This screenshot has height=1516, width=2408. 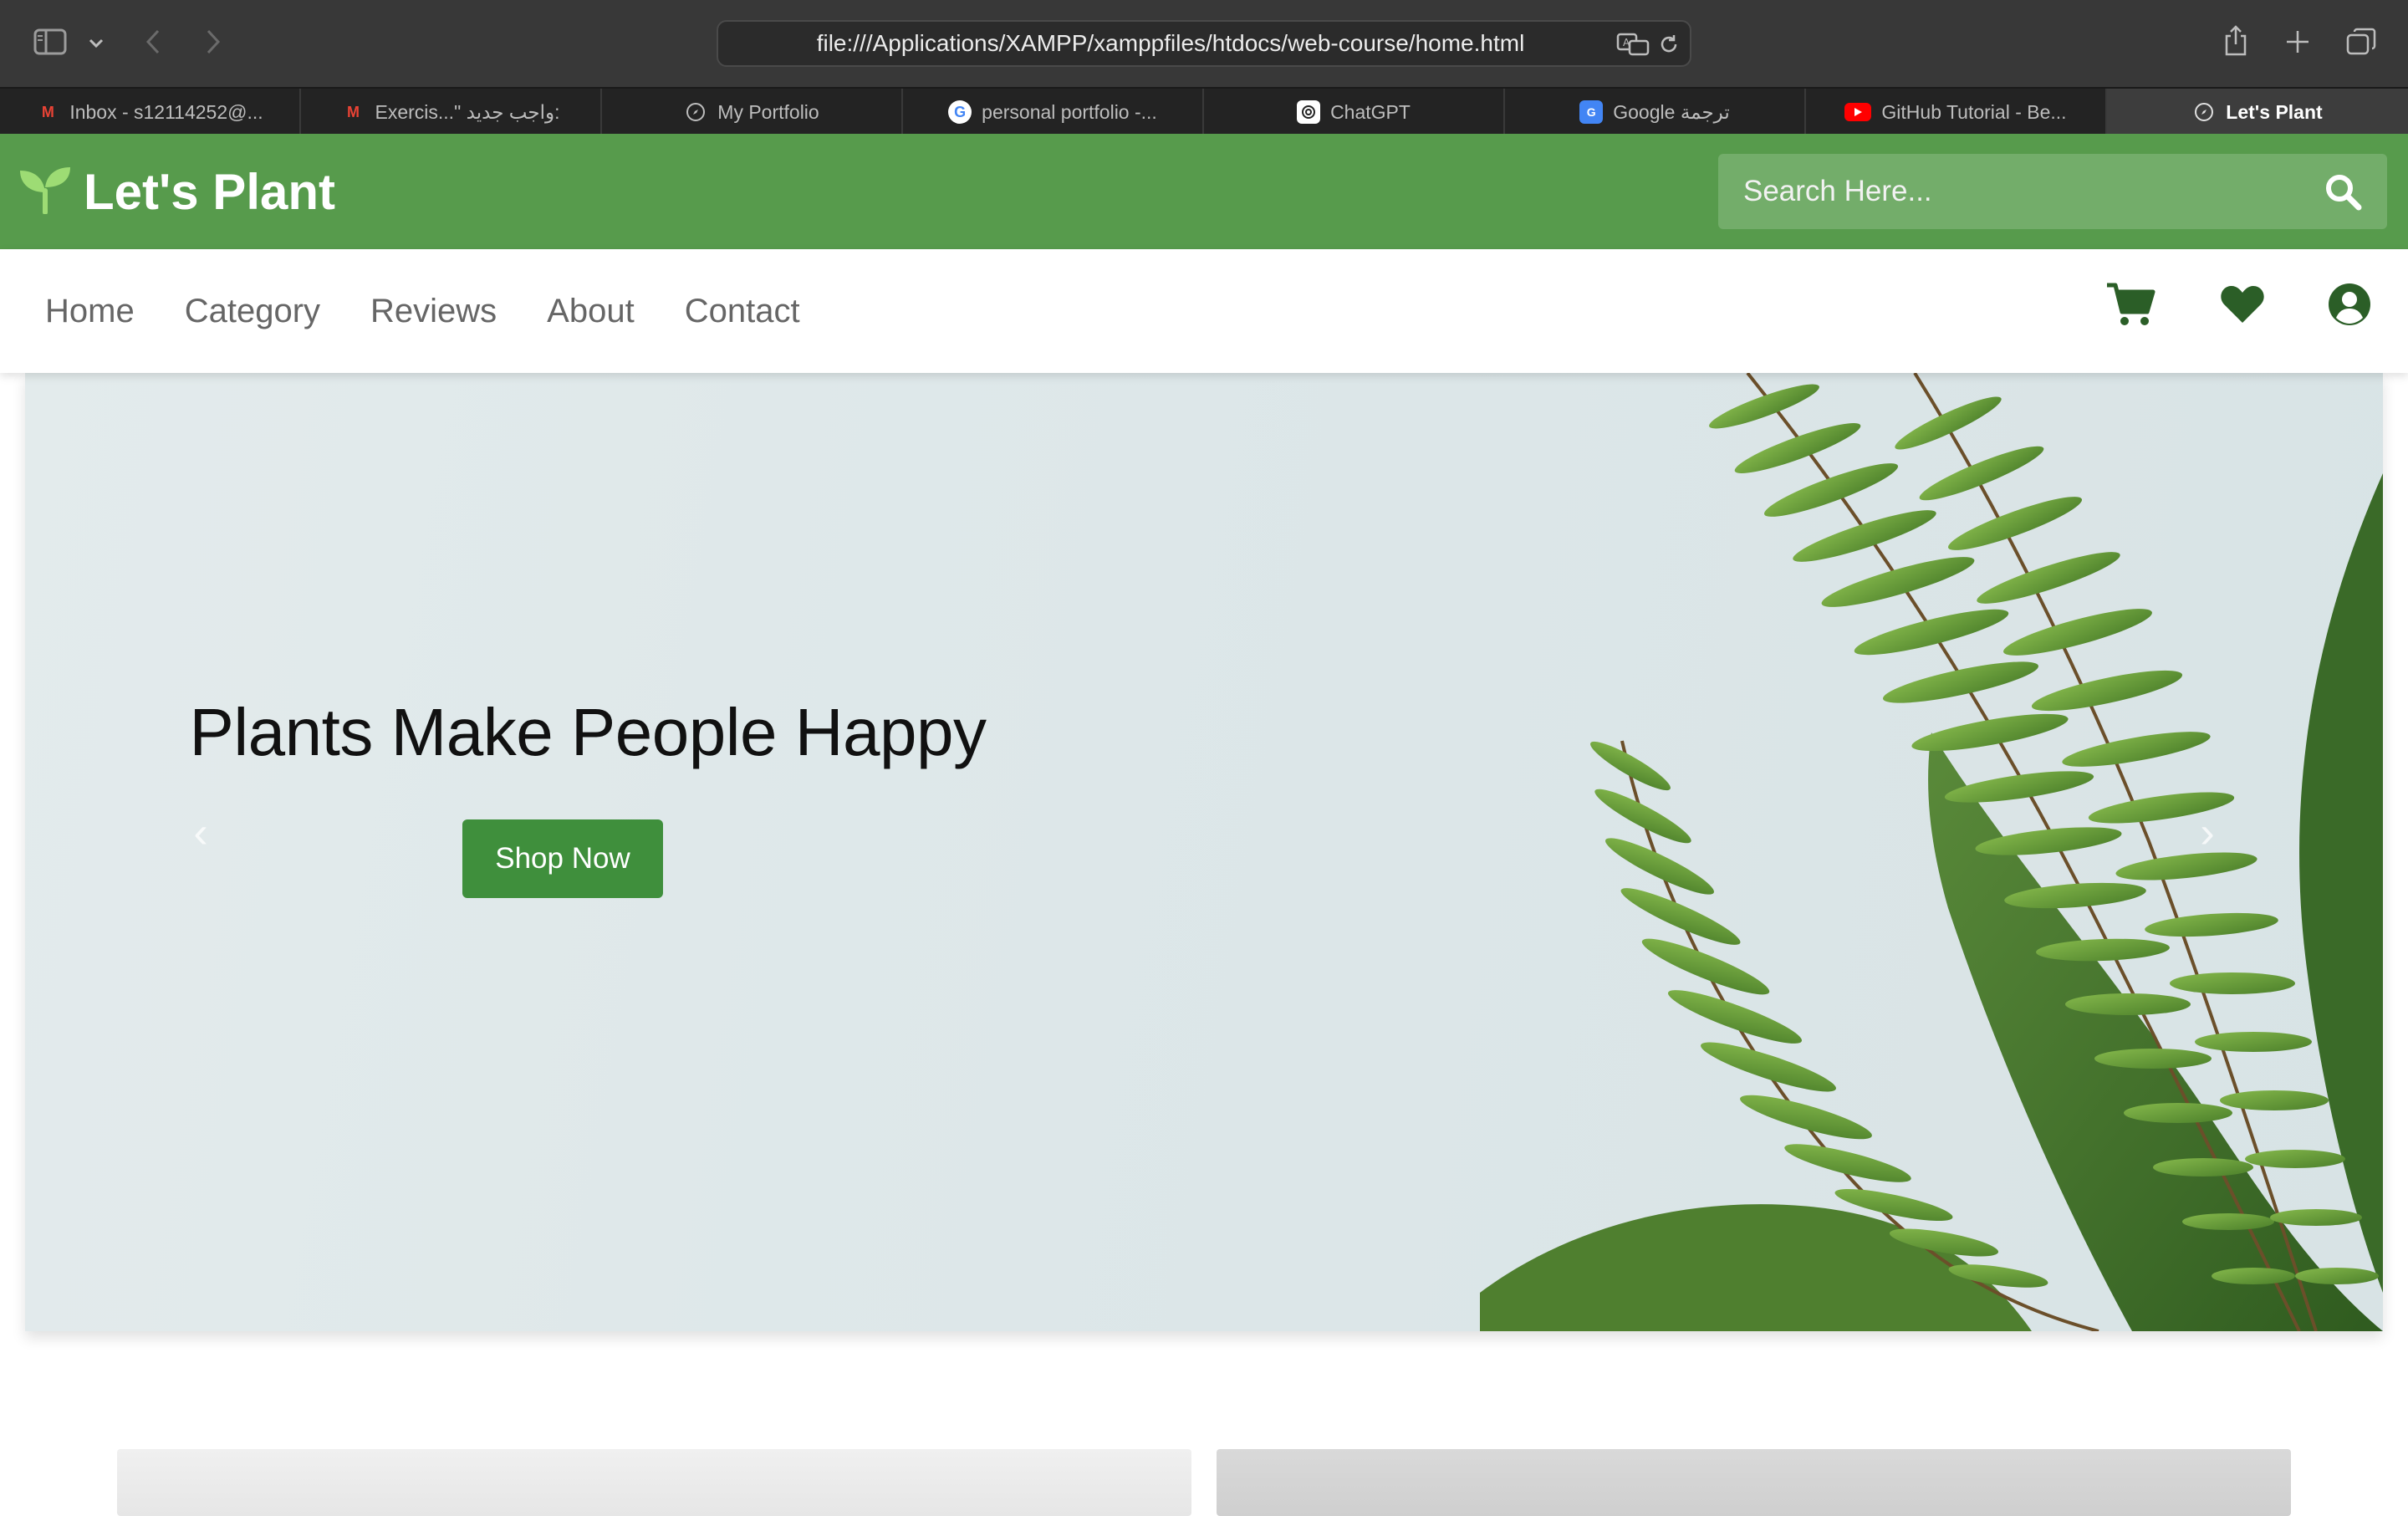 I want to click on logo: Let's Plant, so click(x=176, y=191).